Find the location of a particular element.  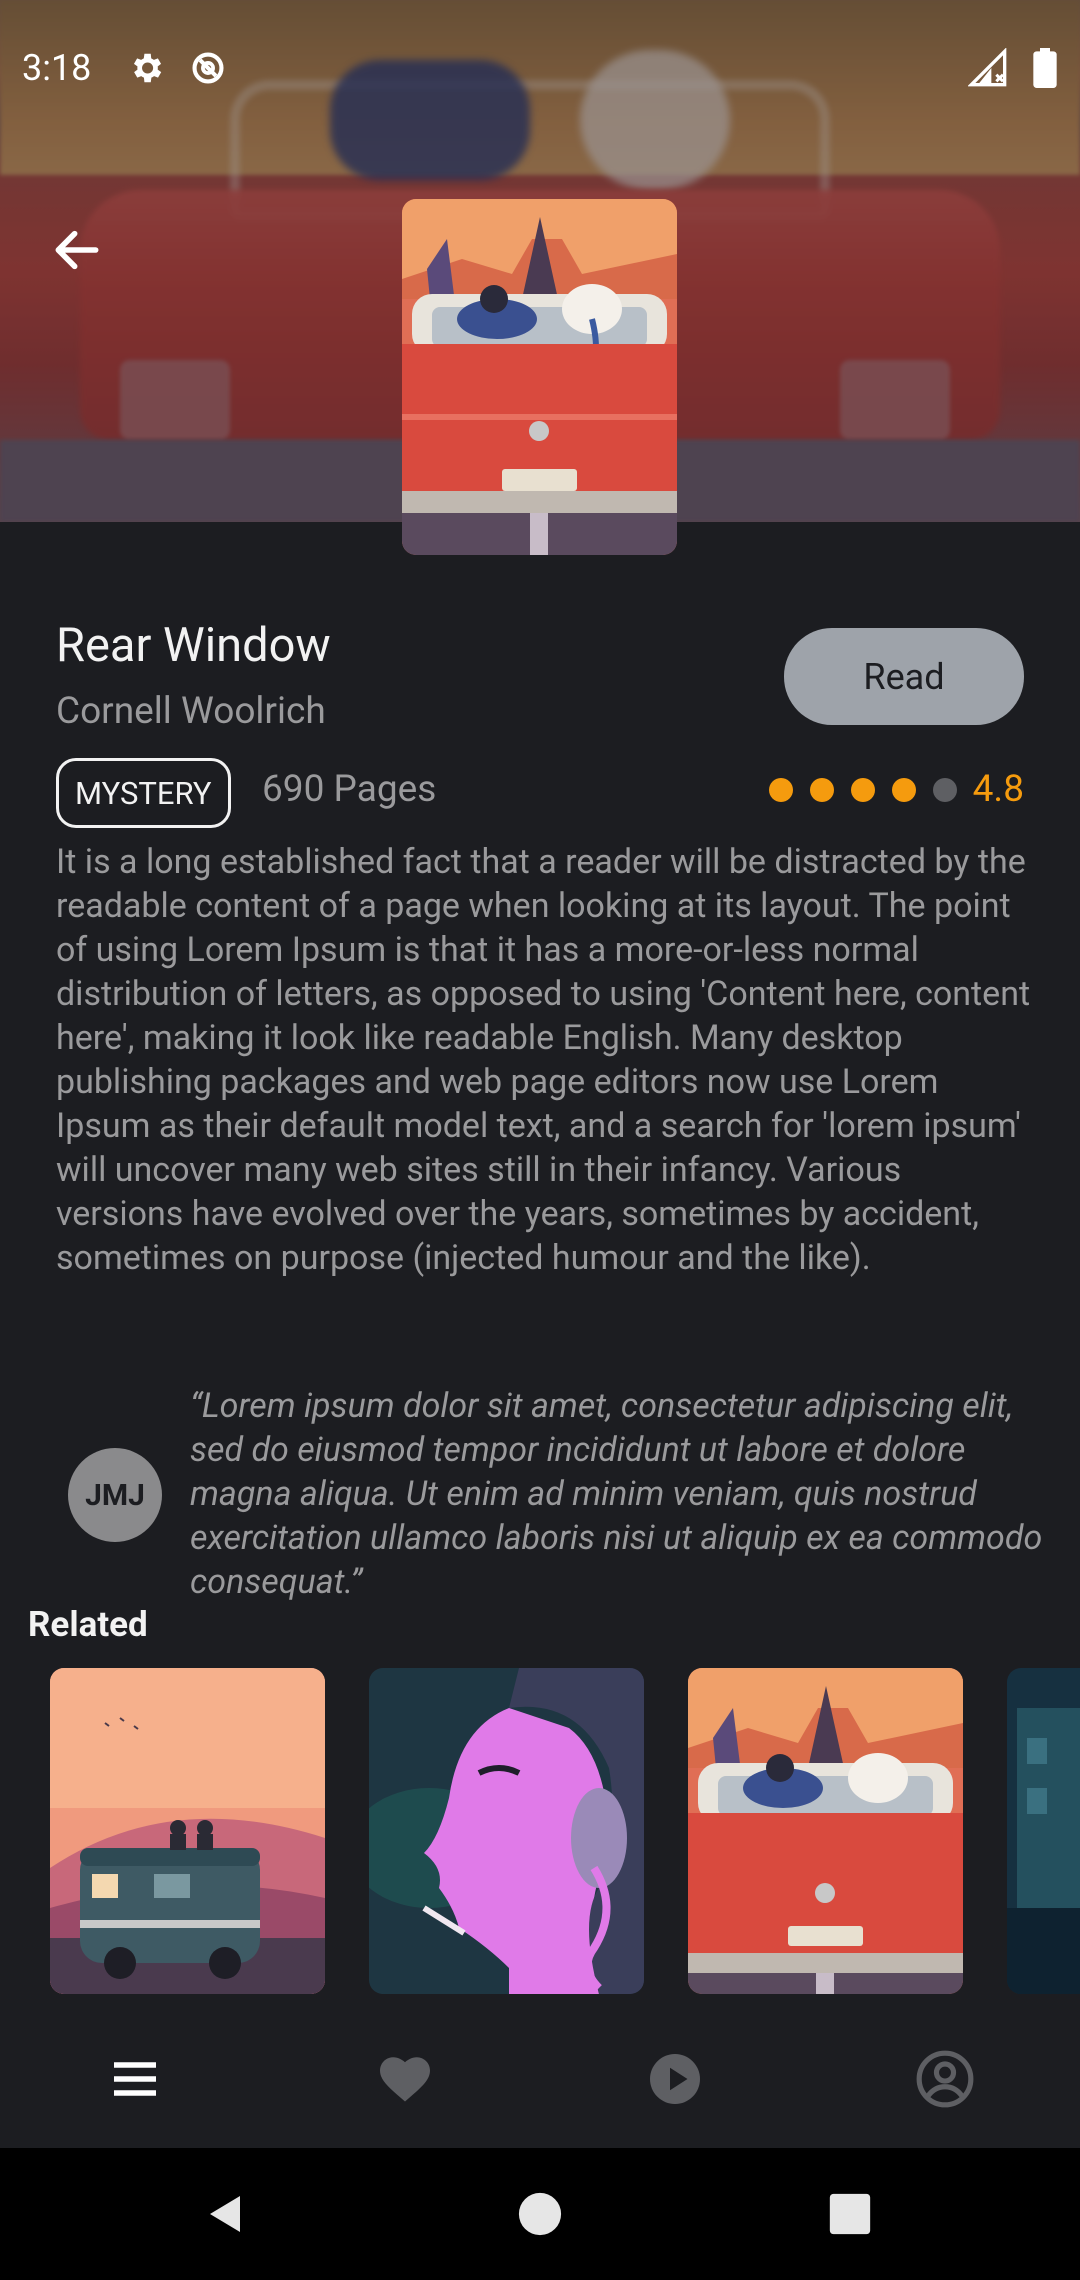

book-author: Cornell Woolrich is located at coordinates (191, 711).